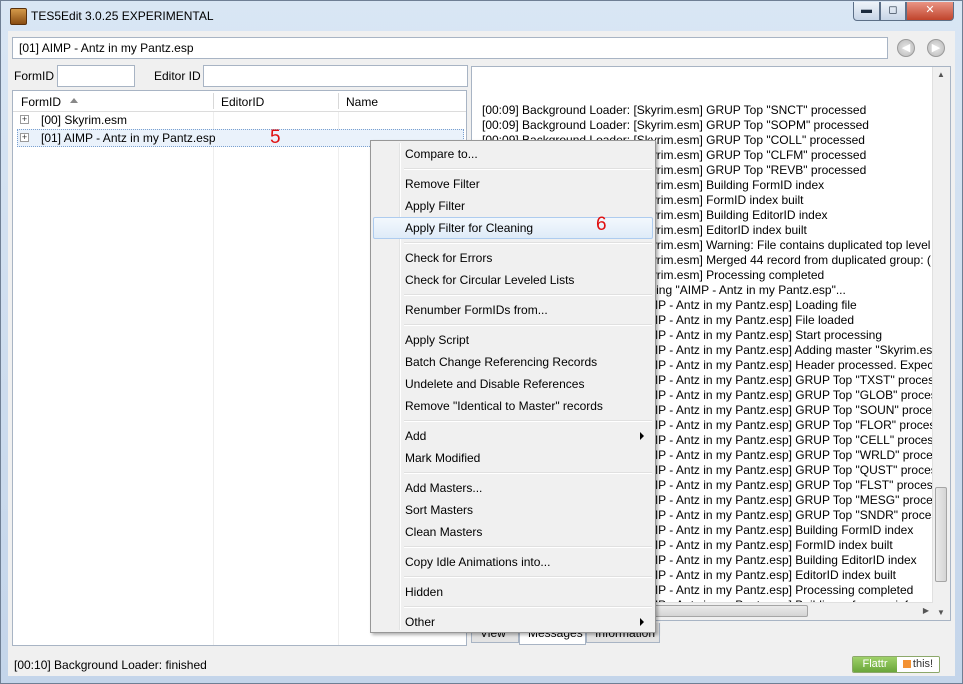 This screenshot has height=684, width=963. I want to click on title-bar: TES5Edit 3.0.25 EXPERIMENTAL ▬ ◻ ✕, so click(481, 16).